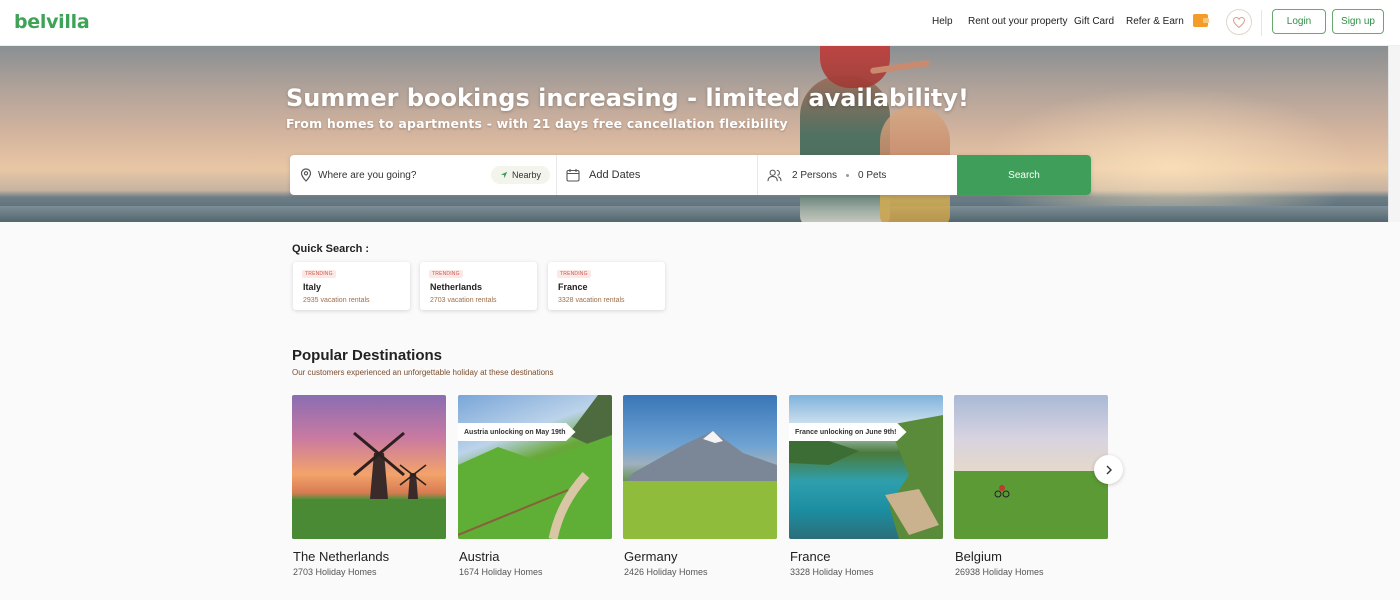 This screenshot has height=600, width=1400. What do you see at coordinates (866, 477) in the screenshot?
I see `coast-landscape-icon` at bounding box center [866, 477].